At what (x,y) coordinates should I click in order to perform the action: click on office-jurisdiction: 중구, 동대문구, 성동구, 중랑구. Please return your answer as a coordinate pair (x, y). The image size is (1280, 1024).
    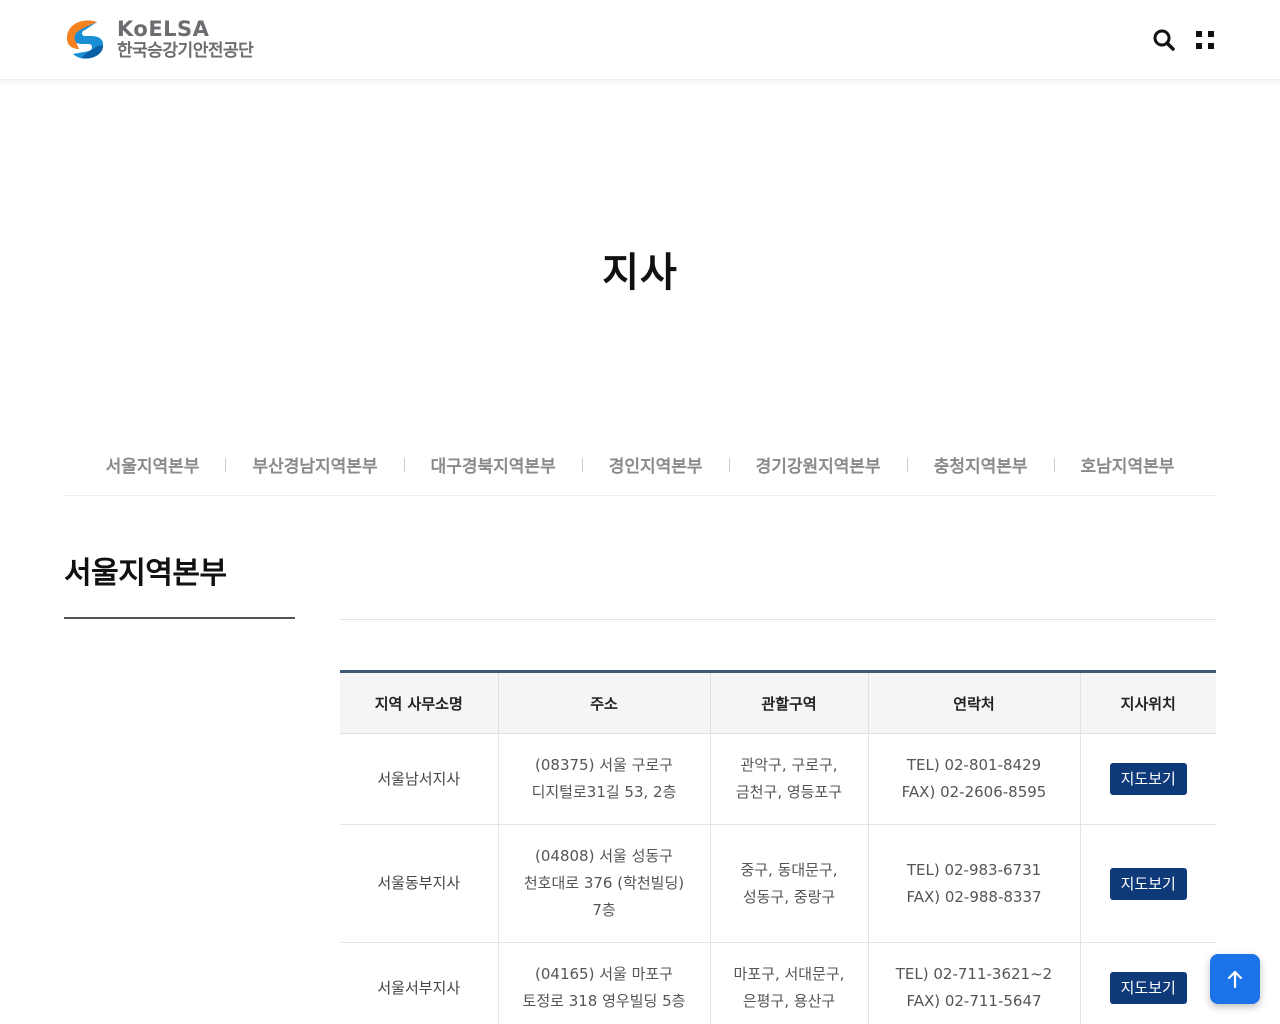
    Looking at the image, I should click on (789, 883).